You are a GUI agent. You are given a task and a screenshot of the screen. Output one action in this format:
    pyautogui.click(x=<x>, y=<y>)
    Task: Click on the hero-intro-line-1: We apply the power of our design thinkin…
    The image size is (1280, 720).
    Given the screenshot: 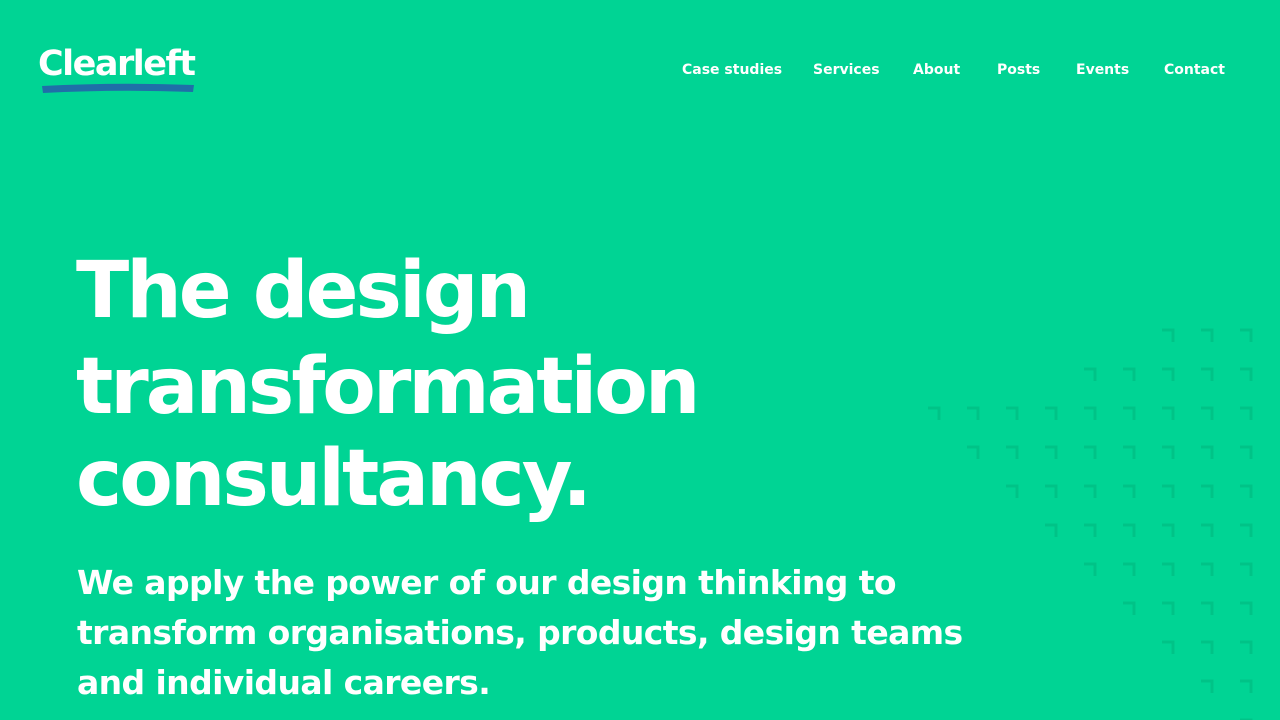 What is the action you would take?
    pyautogui.click(x=487, y=582)
    